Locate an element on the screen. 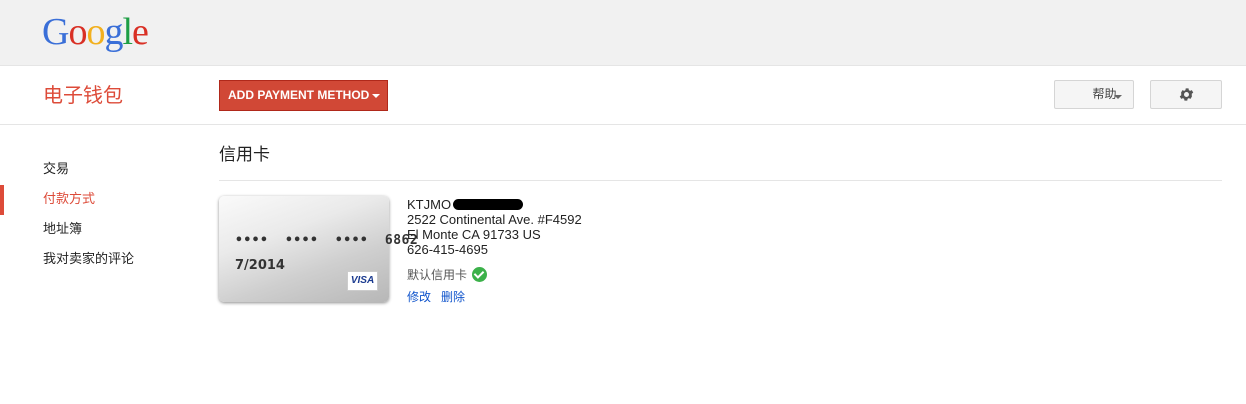  check-circle-icon is located at coordinates (480, 274).